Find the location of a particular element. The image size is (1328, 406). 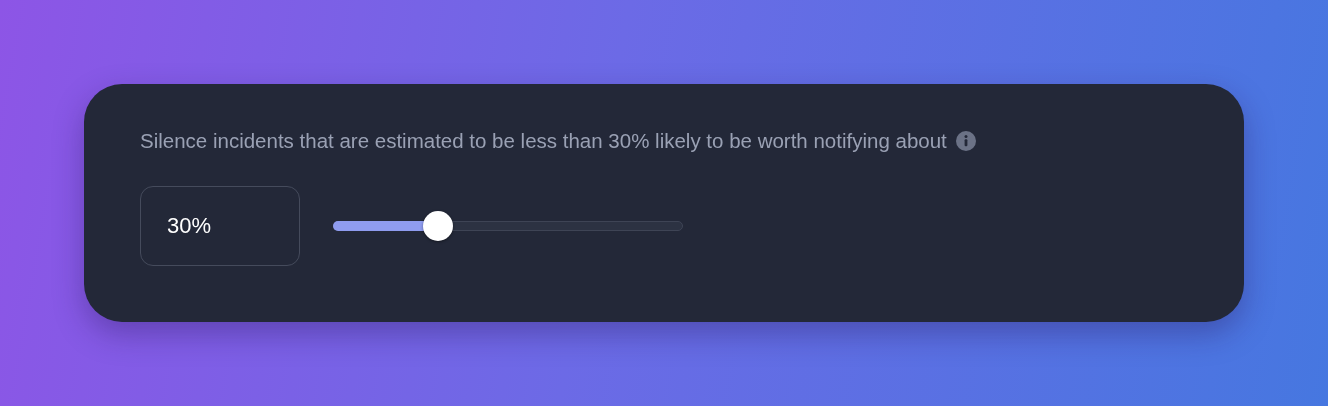

setting-label: Silence incidents that are estimated to be less than 30% likely to be worth notifying about is located at coordinates (543, 141).